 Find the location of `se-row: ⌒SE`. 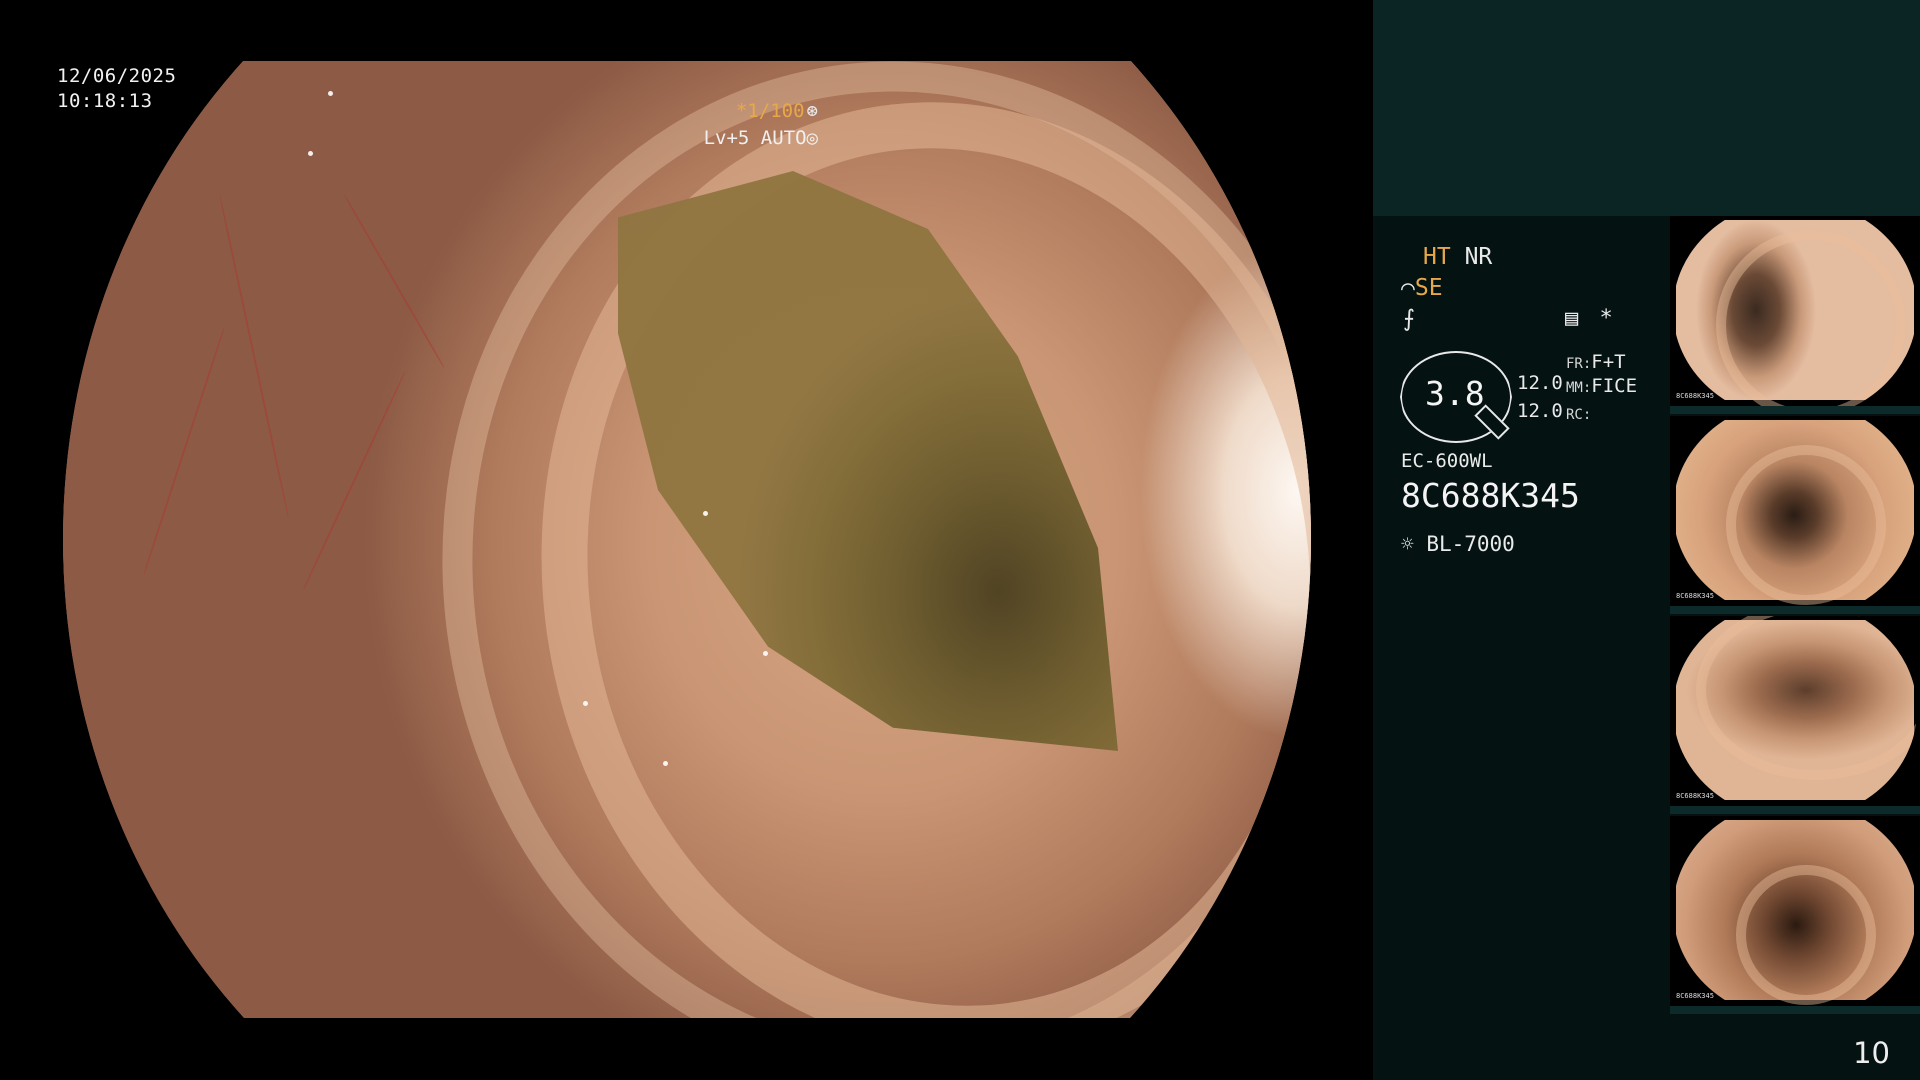

se-row: ⌒SE is located at coordinates (1422, 288).